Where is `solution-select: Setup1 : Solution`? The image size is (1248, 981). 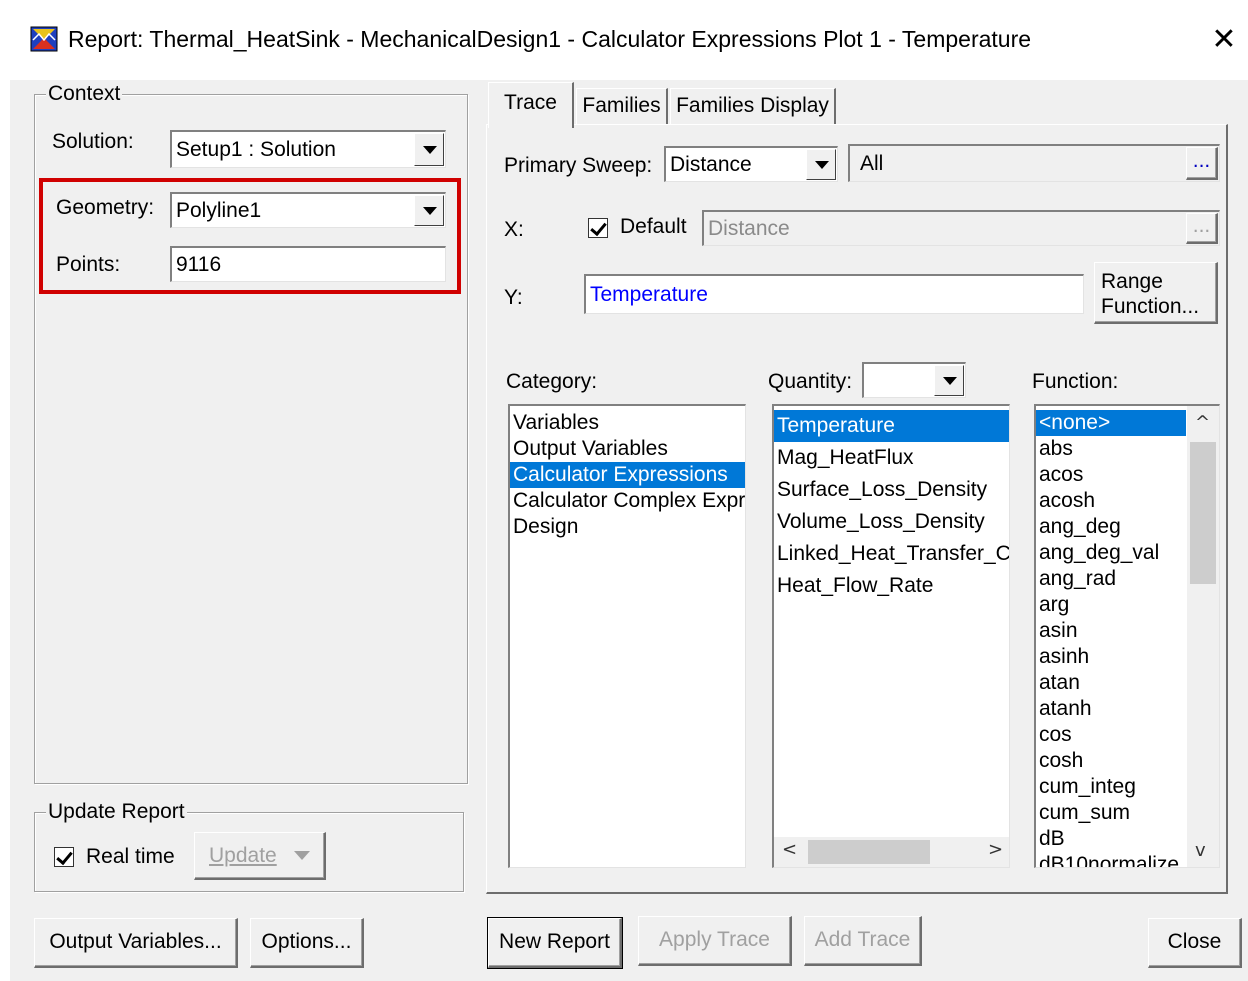
solution-select: Setup1 : Solution is located at coordinates (308, 149).